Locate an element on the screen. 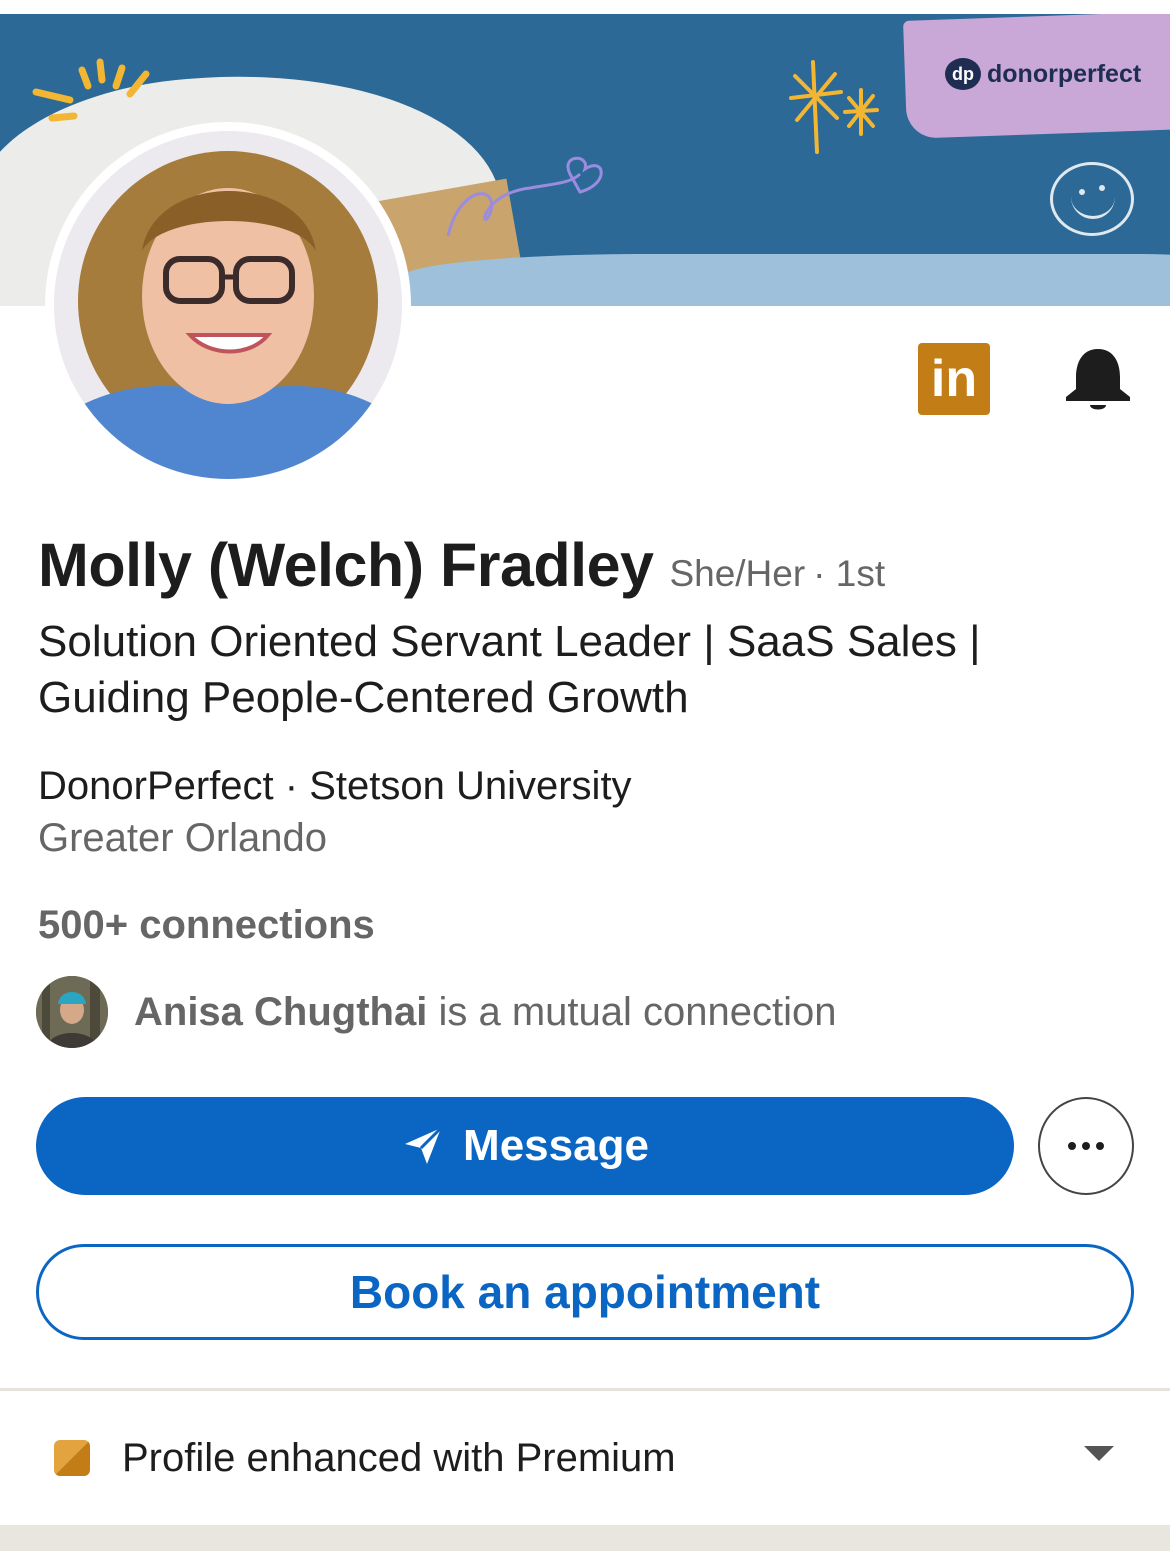  connection-degree: · 1st is located at coordinates (849, 573).